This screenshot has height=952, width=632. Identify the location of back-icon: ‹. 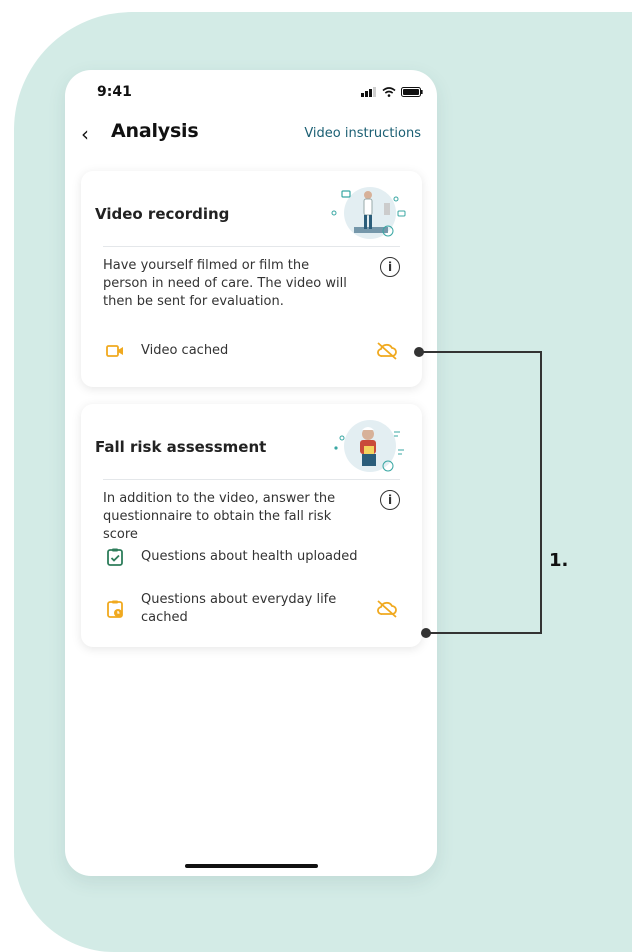
(85, 134).